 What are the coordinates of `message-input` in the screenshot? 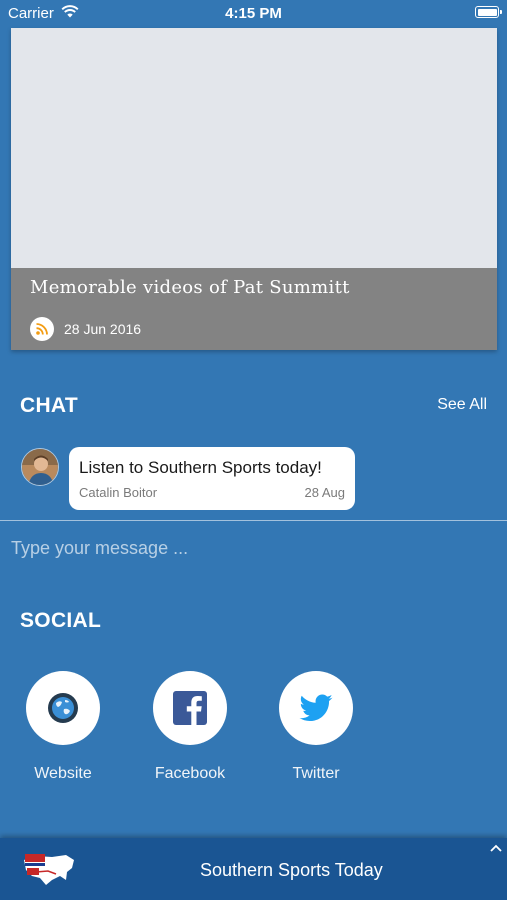 It's located at (253, 548).